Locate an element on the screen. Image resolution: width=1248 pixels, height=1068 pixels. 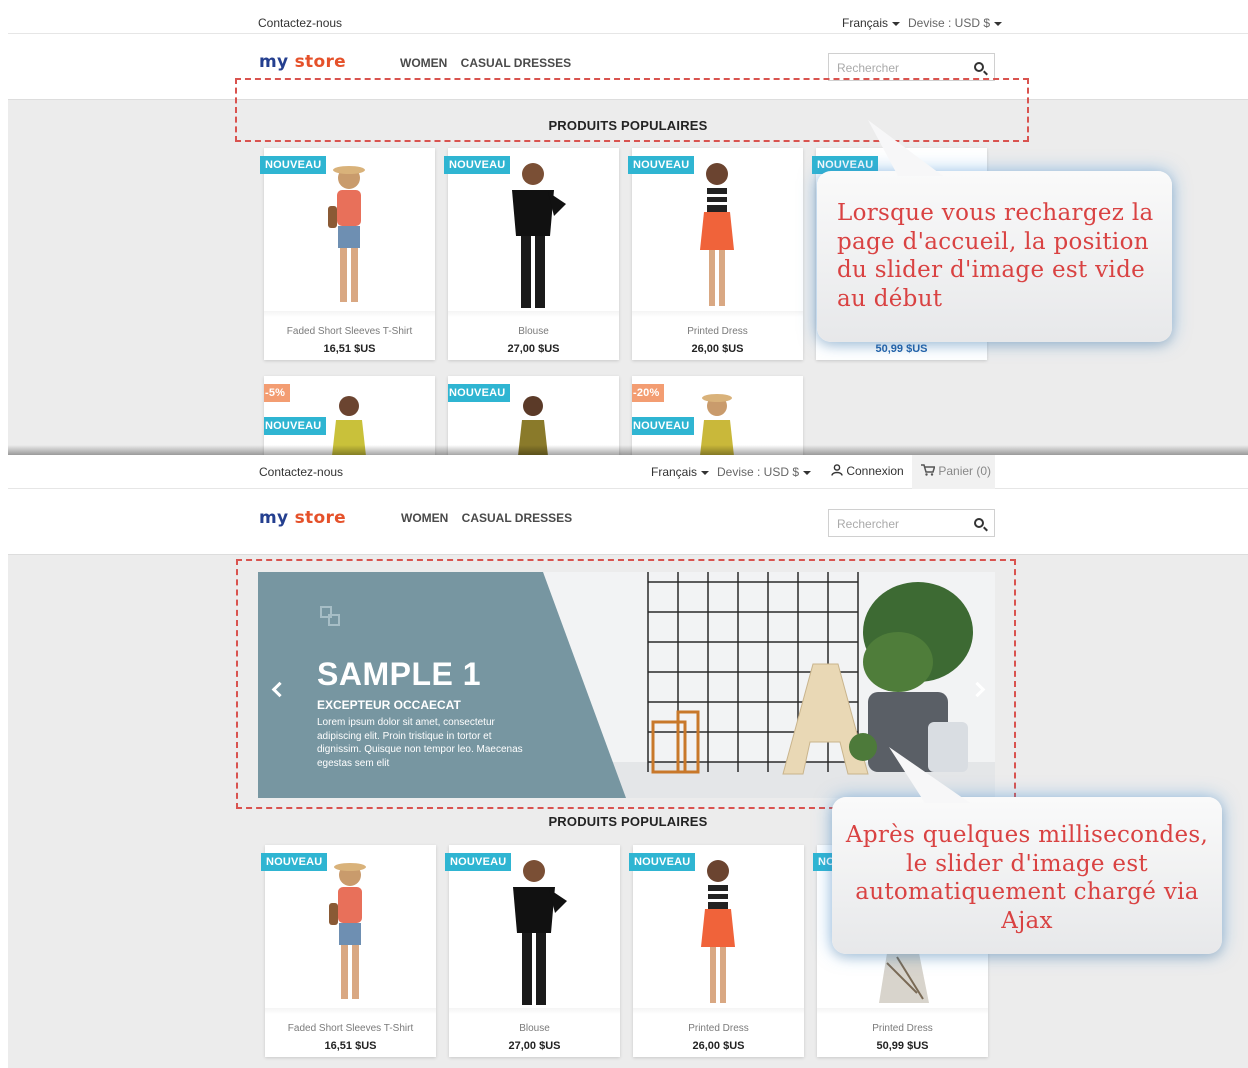
section-title: PRODUITS POPULAIRES is located at coordinates (628, 125).